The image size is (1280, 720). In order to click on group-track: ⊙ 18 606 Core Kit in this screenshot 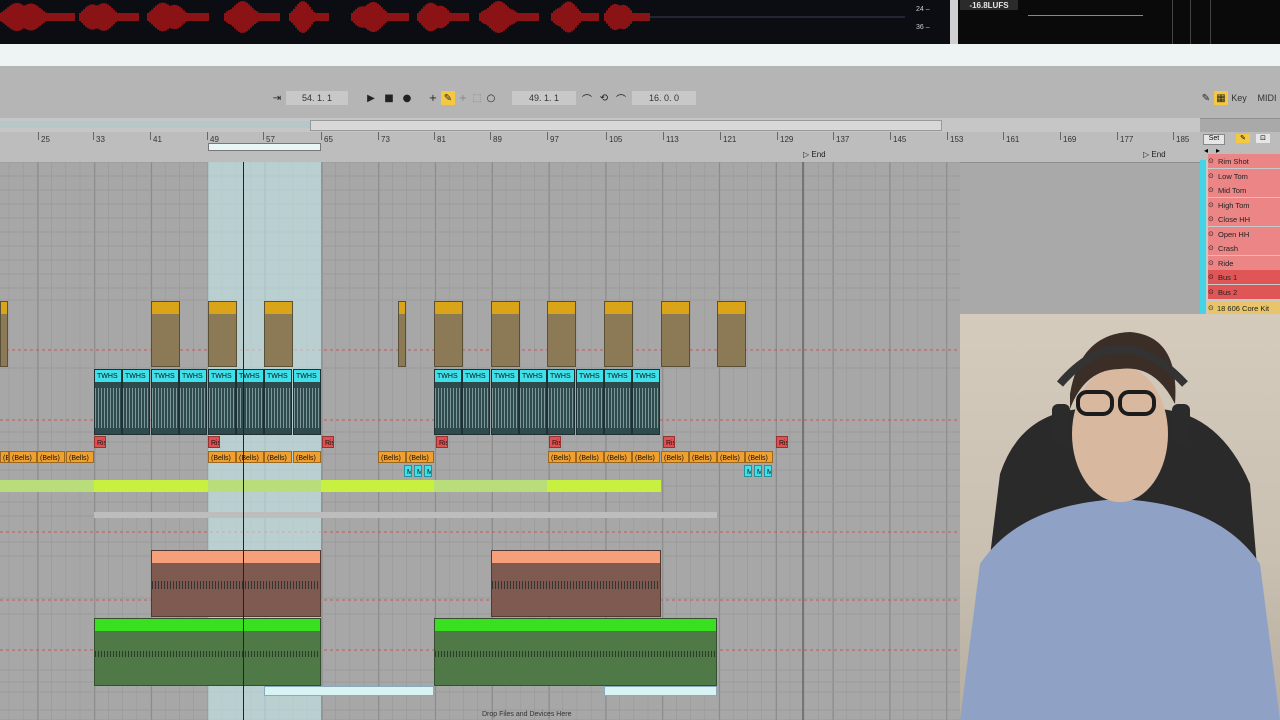, I will do `click(1244, 307)`.